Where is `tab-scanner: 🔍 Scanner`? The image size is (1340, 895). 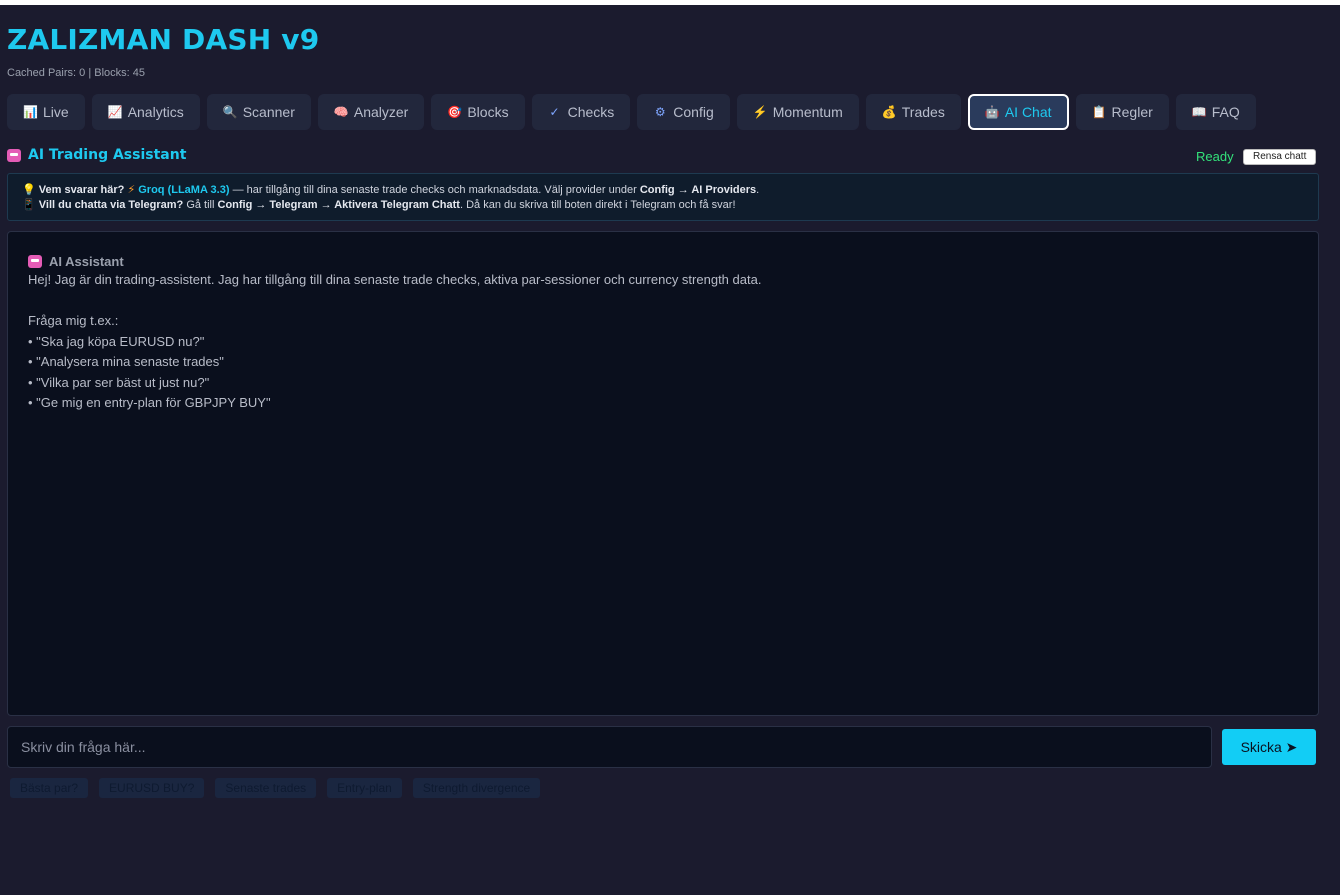 tab-scanner: 🔍 Scanner is located at coordinates (258, 112).